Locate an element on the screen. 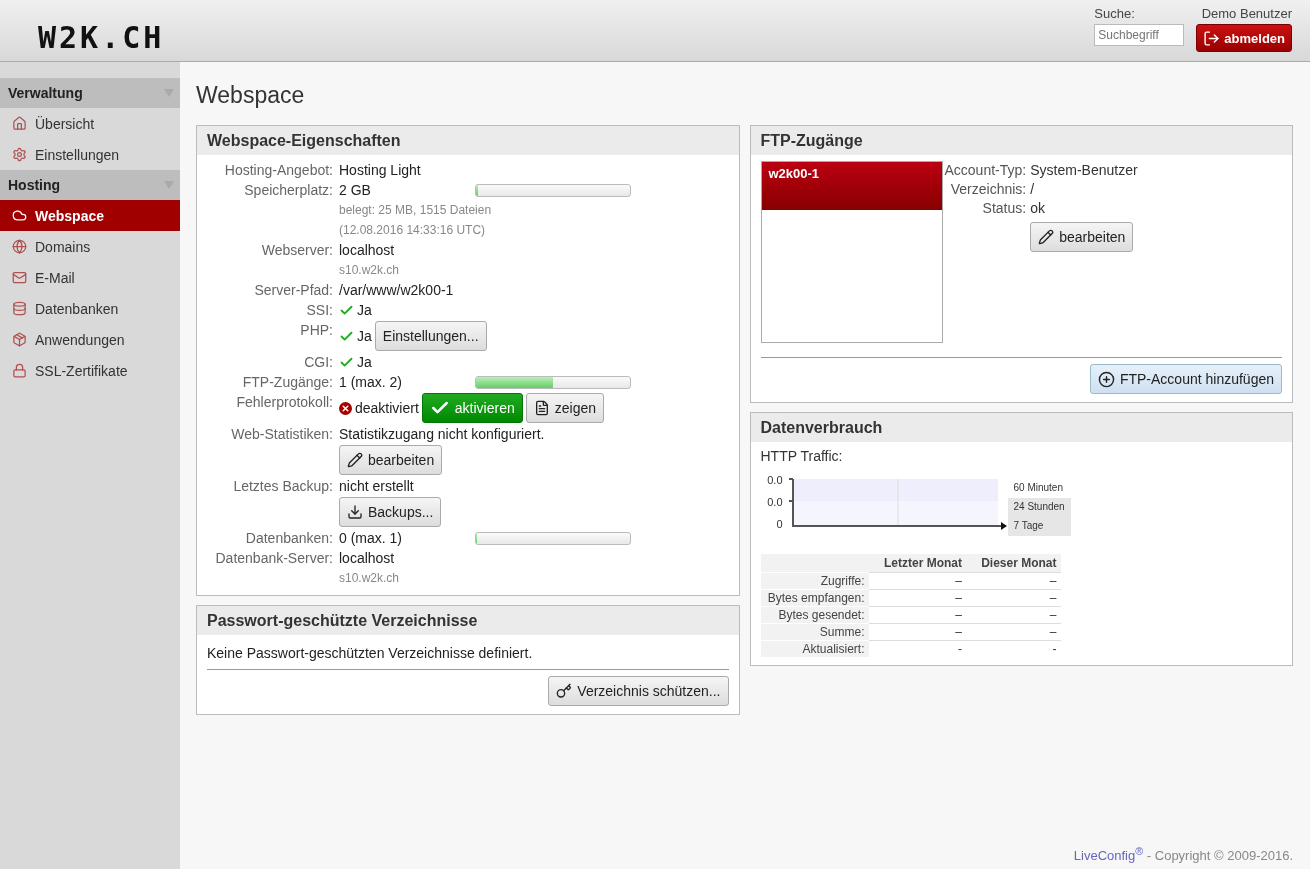 The height and width of the screenshot is (869, 1310). page-title: Webspace is located at coordinates (251, 95).